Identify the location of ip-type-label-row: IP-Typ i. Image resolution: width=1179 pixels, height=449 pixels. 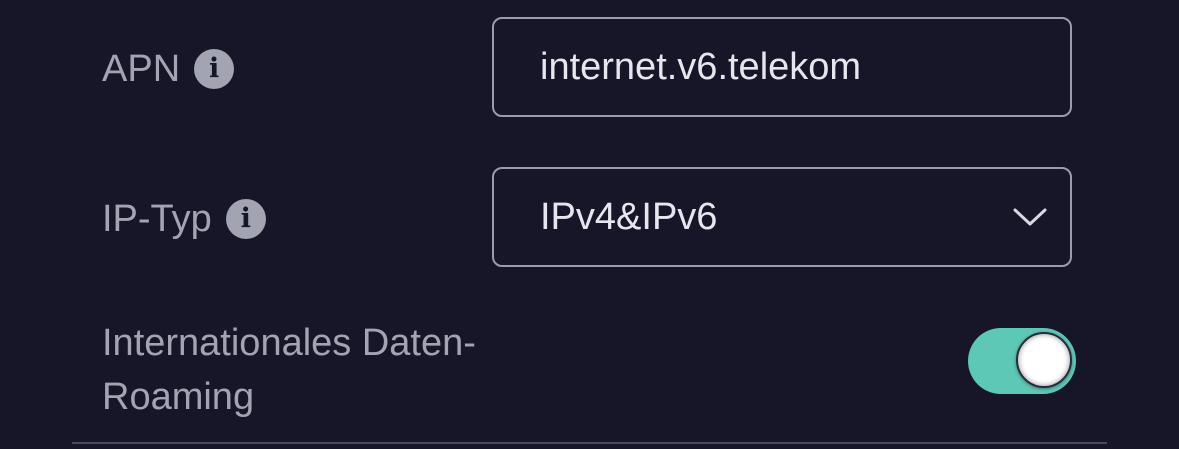
(184, 219).